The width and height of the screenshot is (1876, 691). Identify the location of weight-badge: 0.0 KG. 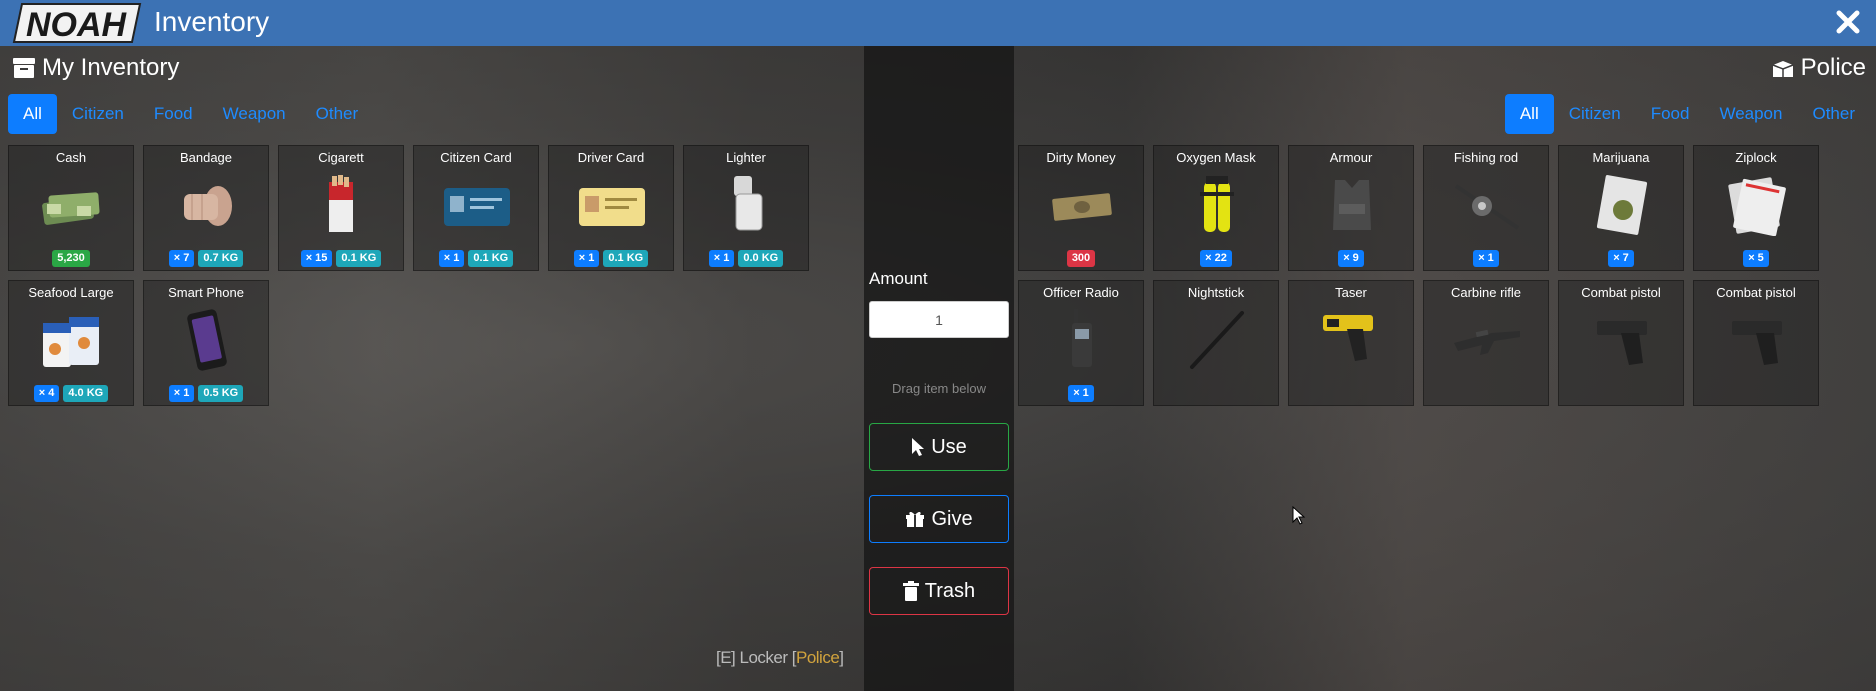
(761, 258).